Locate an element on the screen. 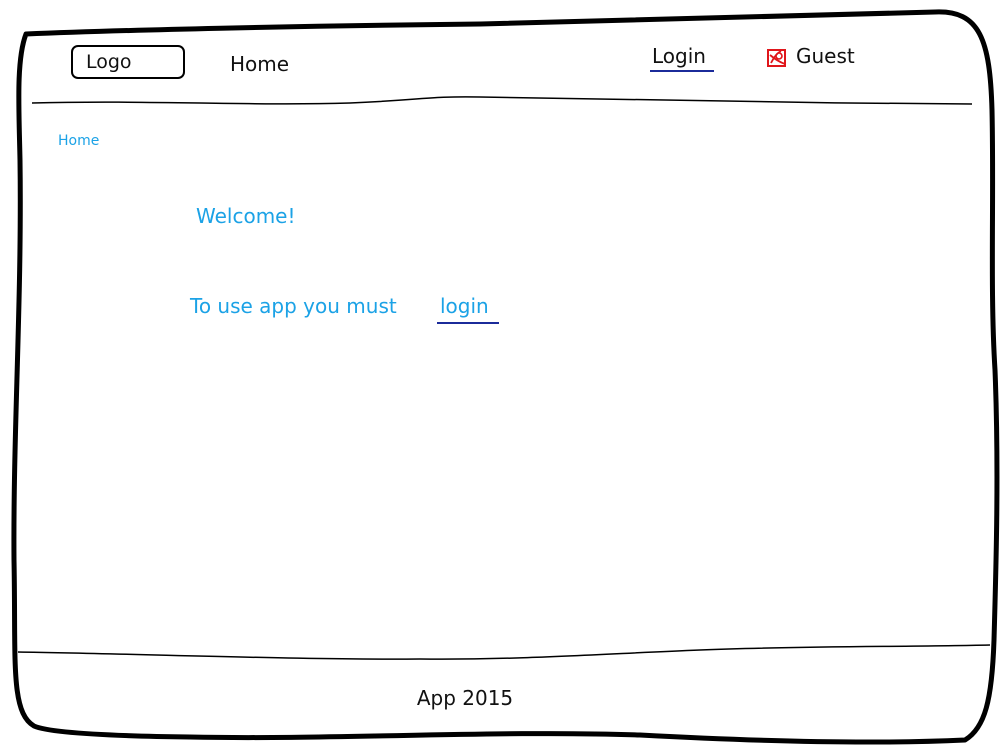  login-prompt-link: login is located at coordinates (464, 306).